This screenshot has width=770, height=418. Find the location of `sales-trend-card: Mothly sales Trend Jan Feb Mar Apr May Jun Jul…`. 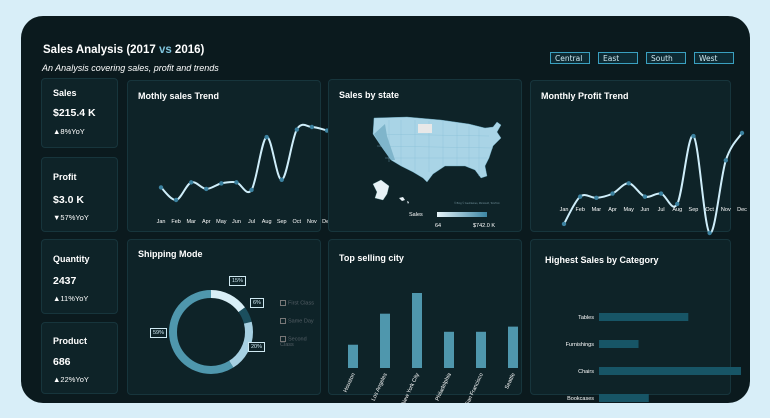

sales-trend-card: Mothly sales Trend Jan Feb Mar Apr May Jun Jul… is located at coordinates (229, 156).